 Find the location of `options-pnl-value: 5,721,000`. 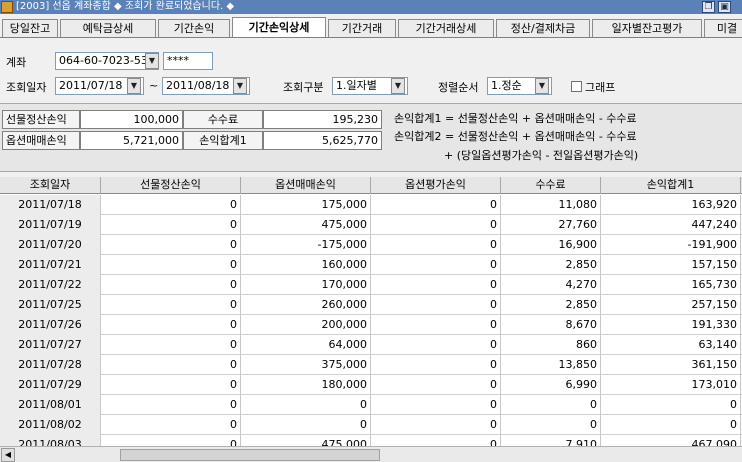

options-pnl-value: 5,721,000 is located at coordinates (131, 140).